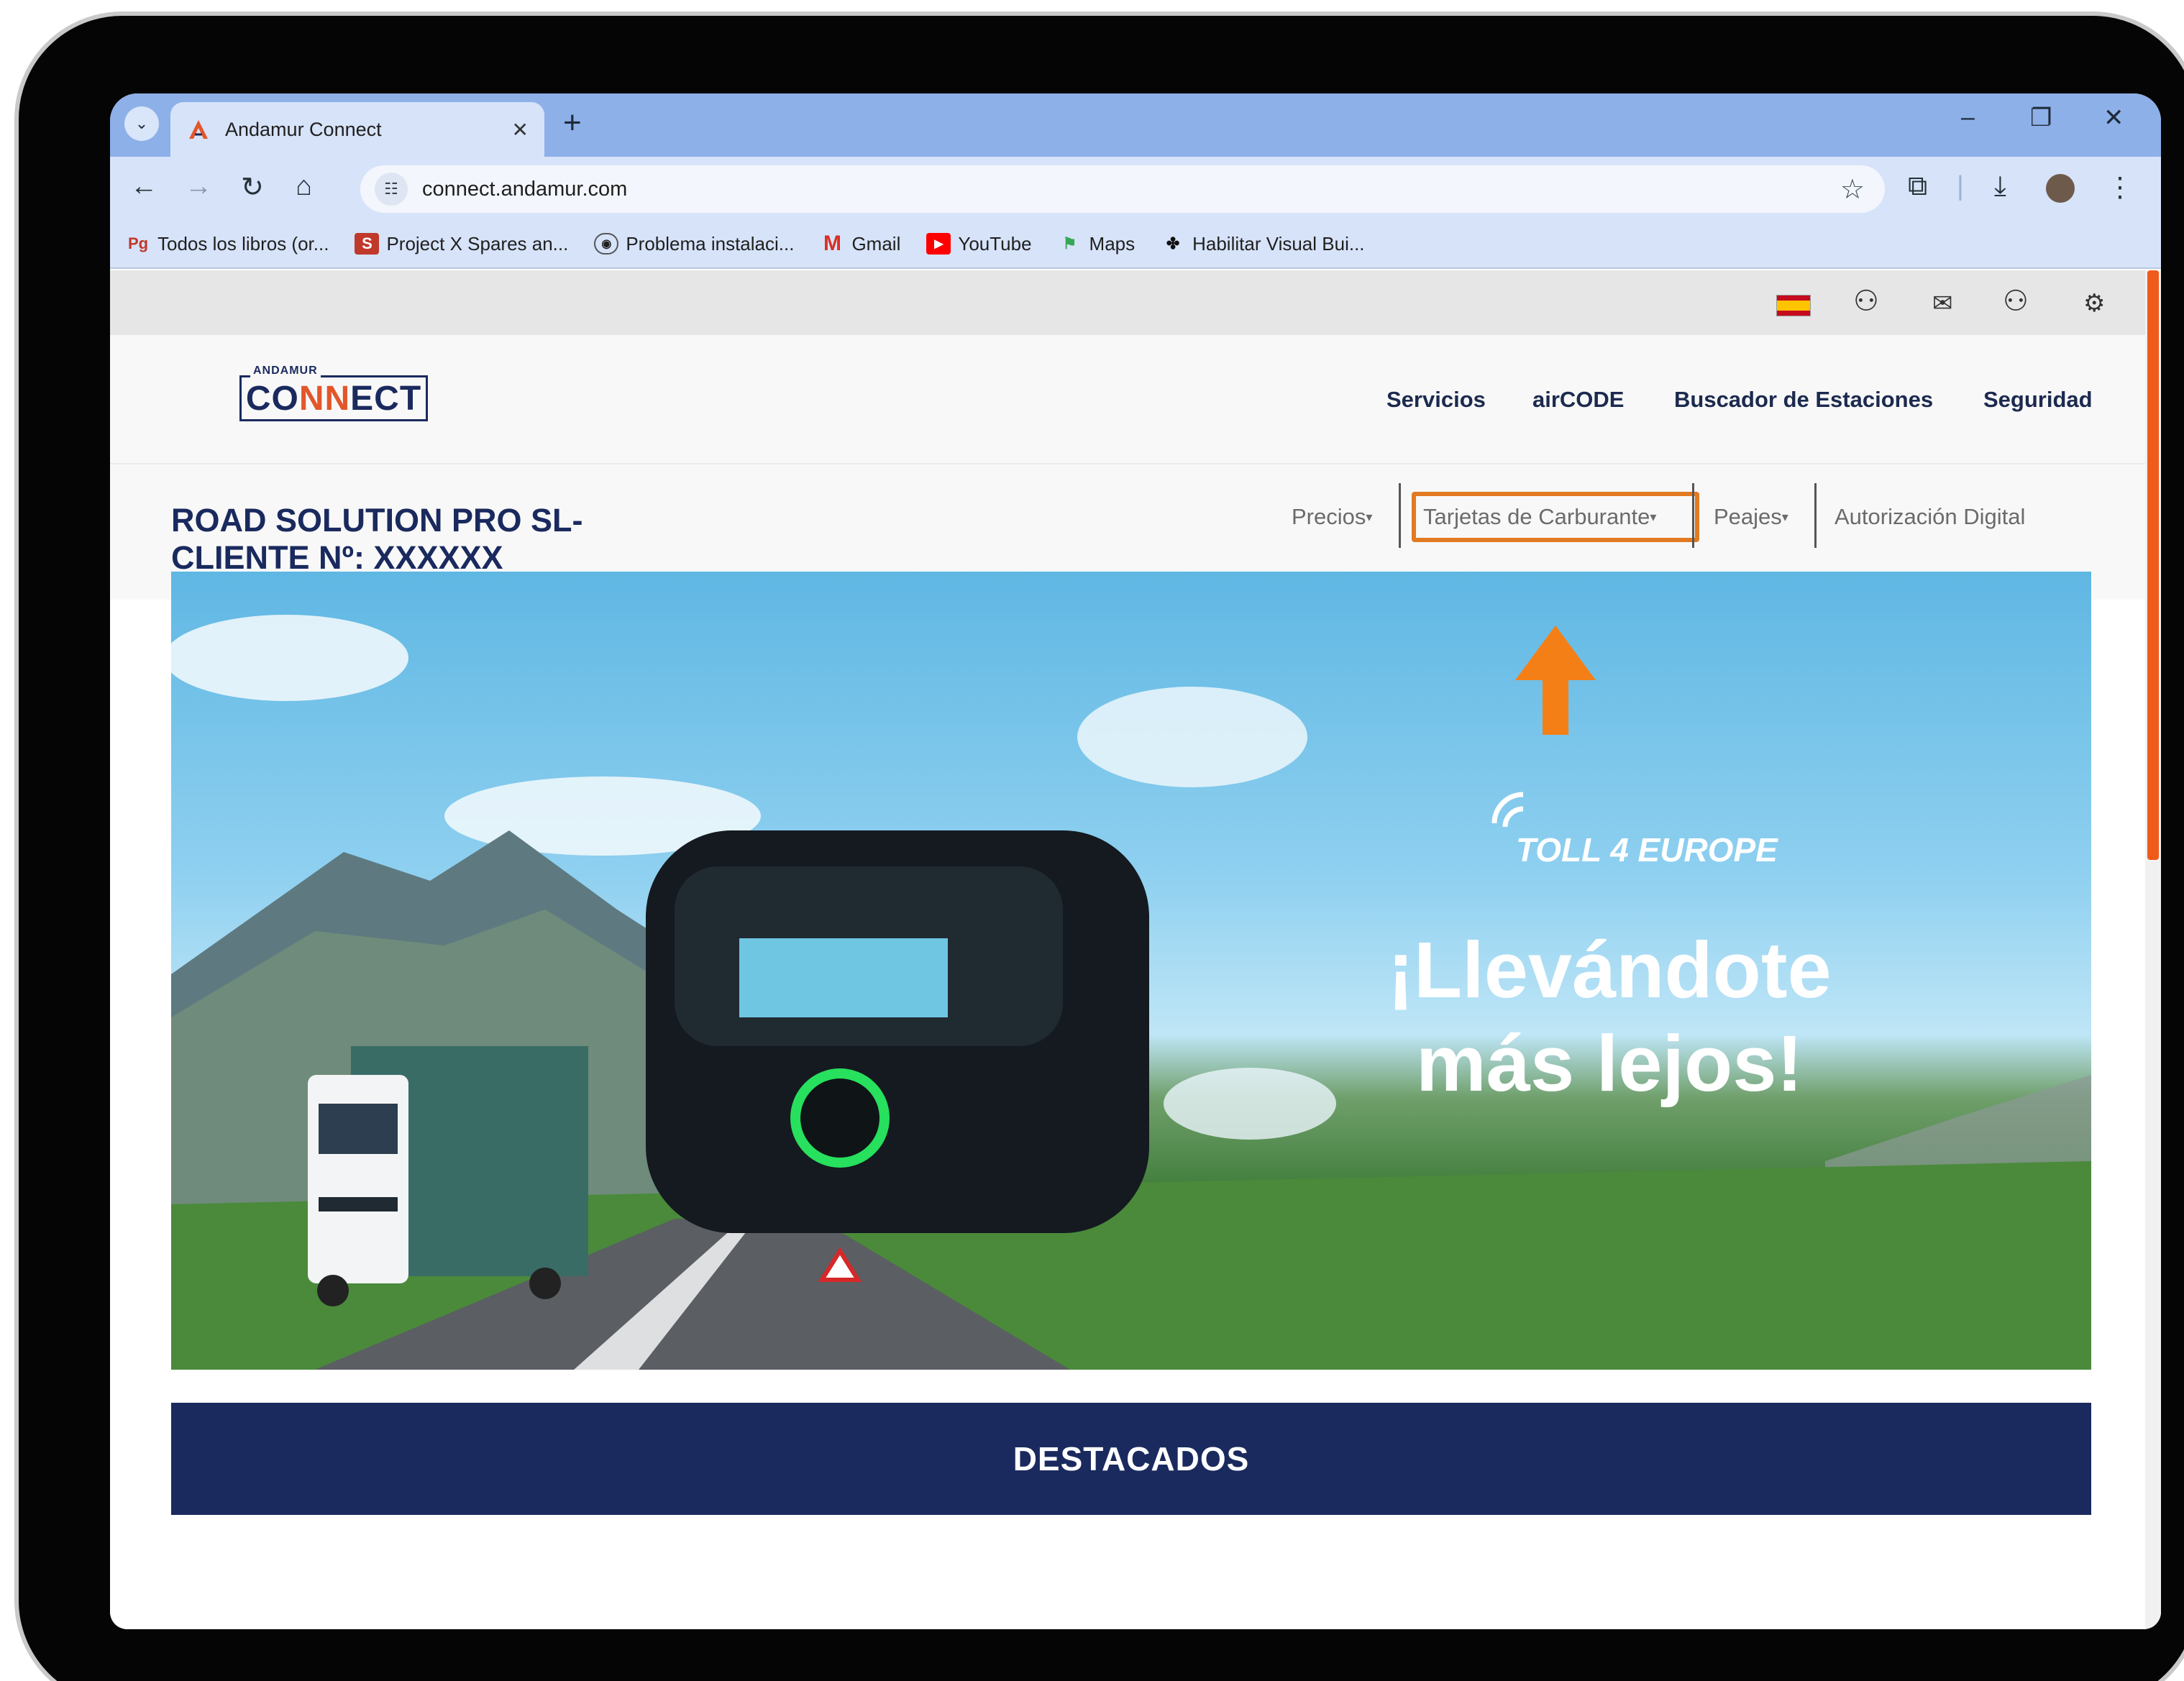 This screenshot has height=1681, width=2184. What do you see at coordinates (1610, 1064) in the screenshot?
I see `banner-headline-2: más lejos!` at bounding box center [1610, 1064].